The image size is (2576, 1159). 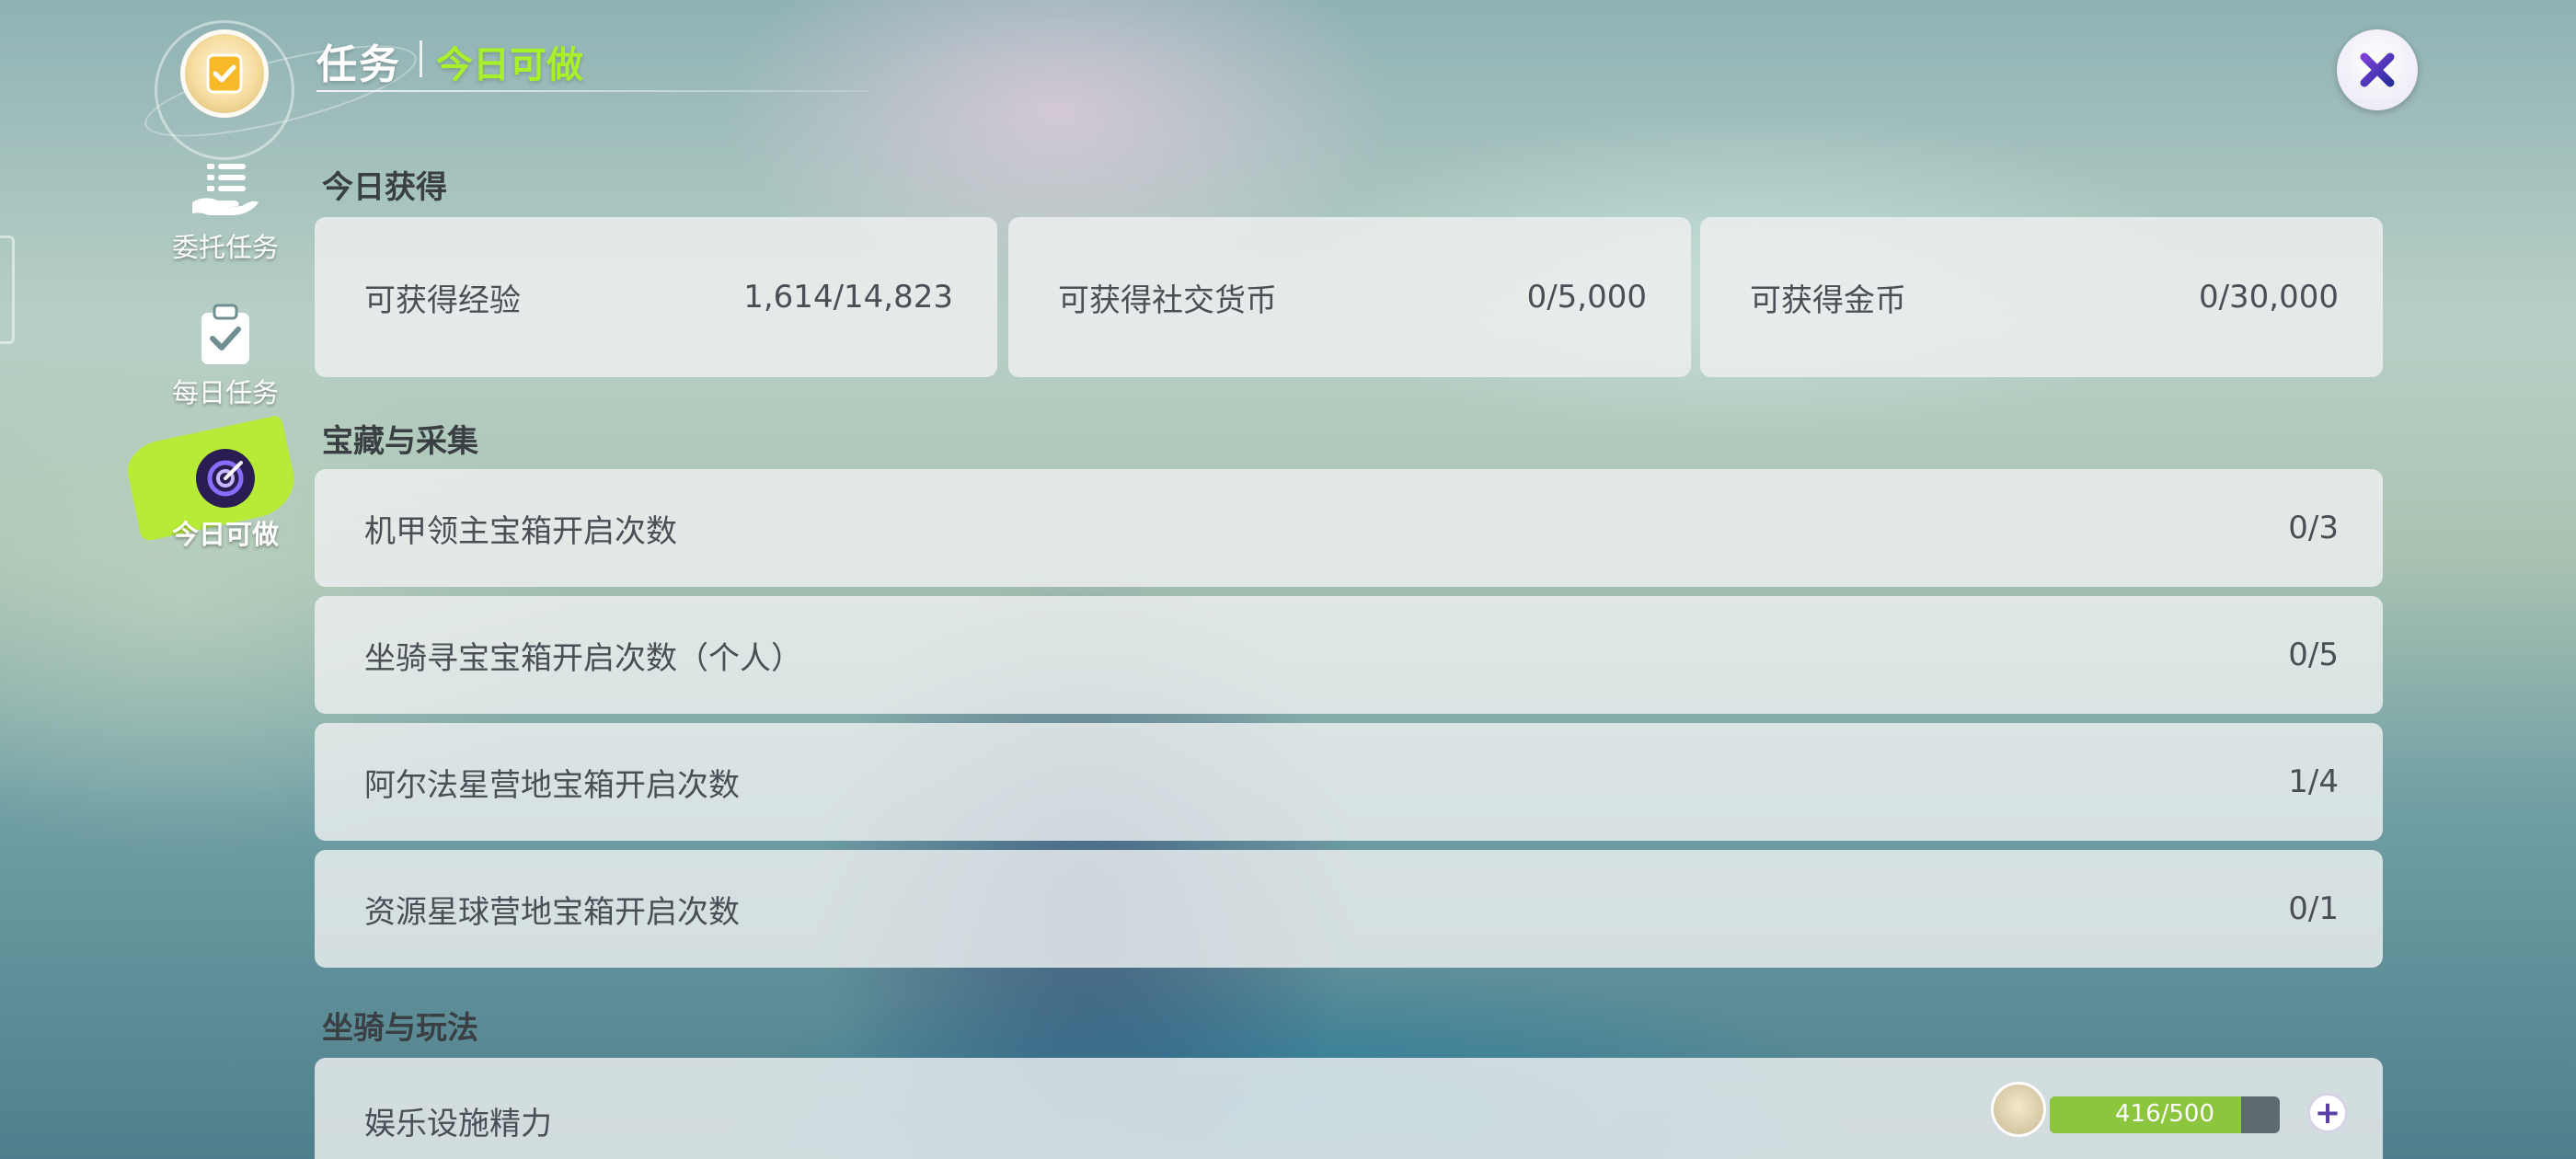 I want to click on sidebar-item-commission-tasks: 委托任务, so click(x=225, y=211).